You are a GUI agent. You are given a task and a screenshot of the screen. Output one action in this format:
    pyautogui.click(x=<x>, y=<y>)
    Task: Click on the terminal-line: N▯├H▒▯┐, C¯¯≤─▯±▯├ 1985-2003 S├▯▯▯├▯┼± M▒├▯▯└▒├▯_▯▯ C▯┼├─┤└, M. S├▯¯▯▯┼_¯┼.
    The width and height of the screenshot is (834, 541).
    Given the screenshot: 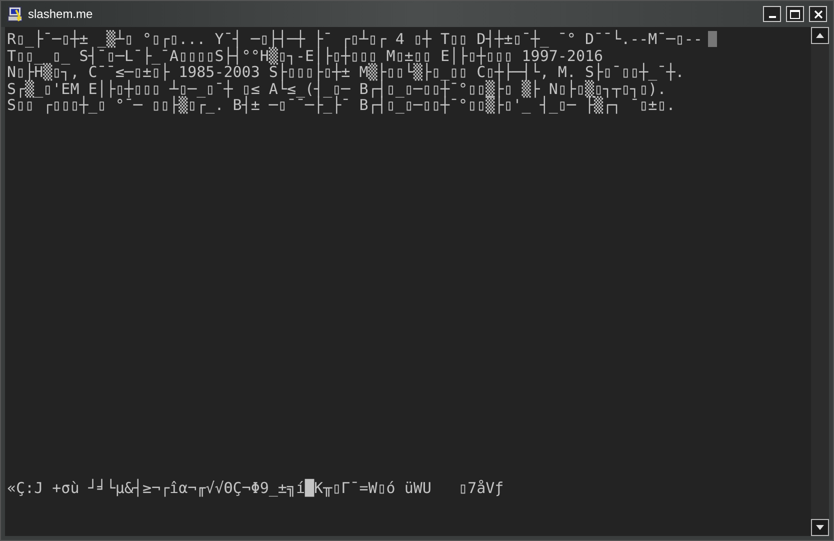 What is the action you would take?
    pyautogui.click(x=345, y=72)
    